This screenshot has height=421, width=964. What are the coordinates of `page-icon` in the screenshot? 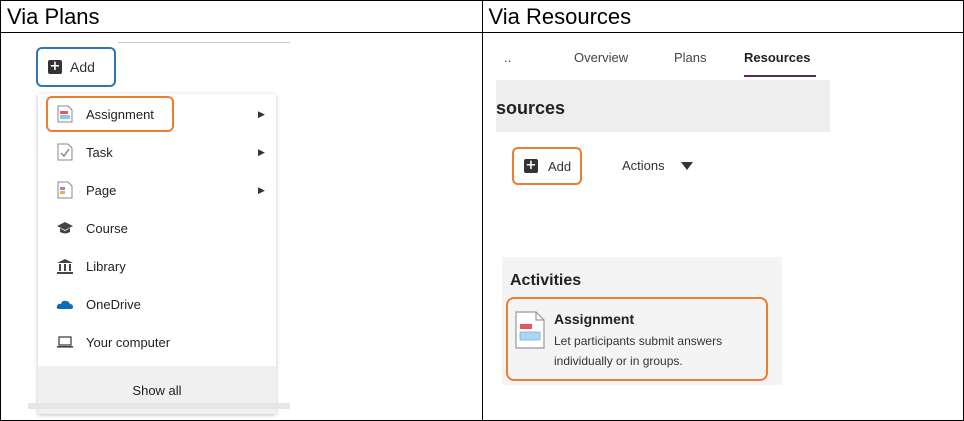 It's located at (65, 190).